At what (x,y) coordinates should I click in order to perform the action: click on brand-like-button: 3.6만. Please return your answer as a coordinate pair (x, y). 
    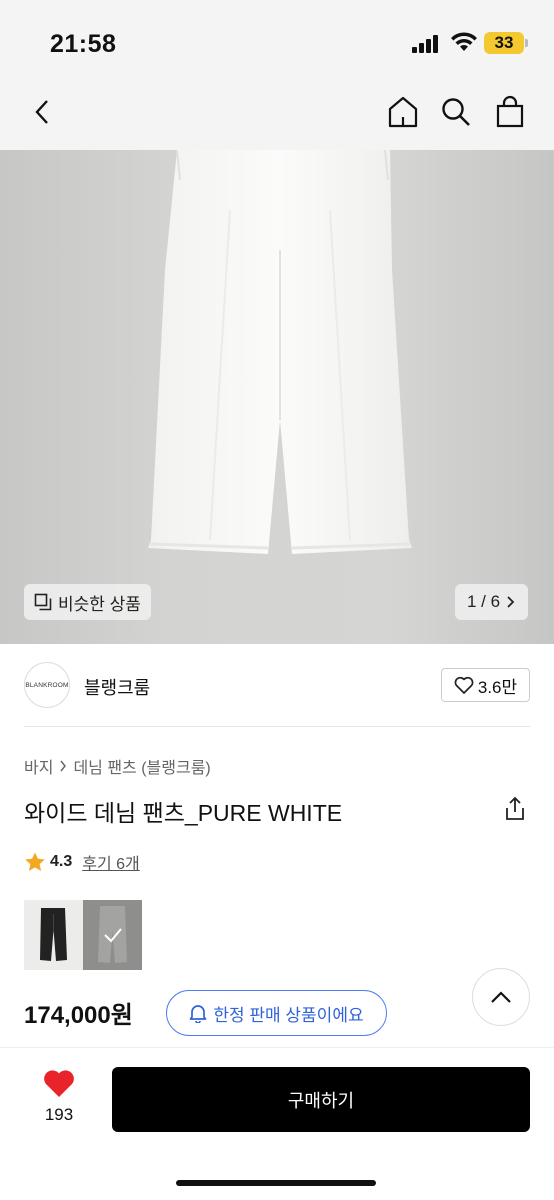
    Looking at the image, I should click on (485, 685).